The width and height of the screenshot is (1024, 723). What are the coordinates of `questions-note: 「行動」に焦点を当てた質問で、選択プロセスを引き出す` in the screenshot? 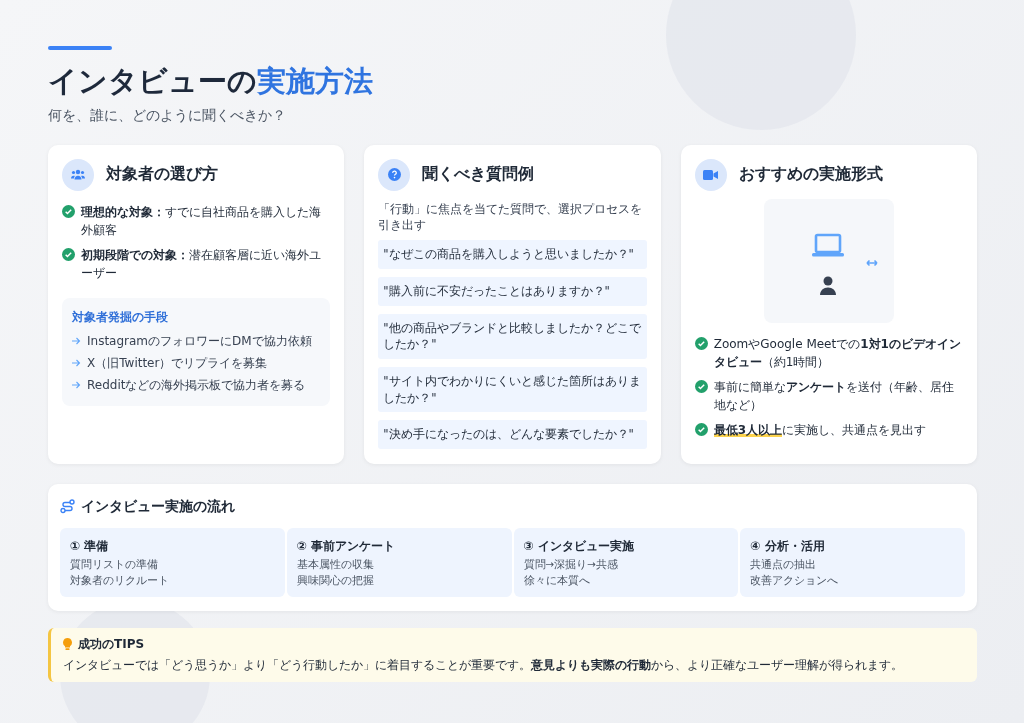 It's located at (511, 217).